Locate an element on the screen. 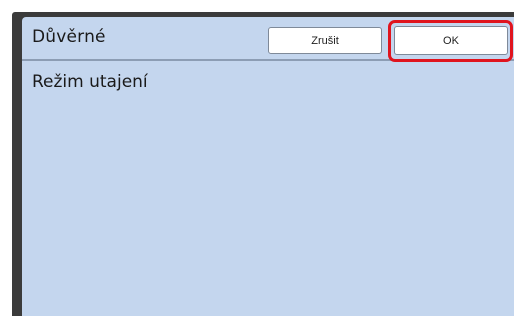 The width and height of the screenshot is (514, 316). dialog-header: Důvěrné Zrušit OK is located at coordinates (268, 39).